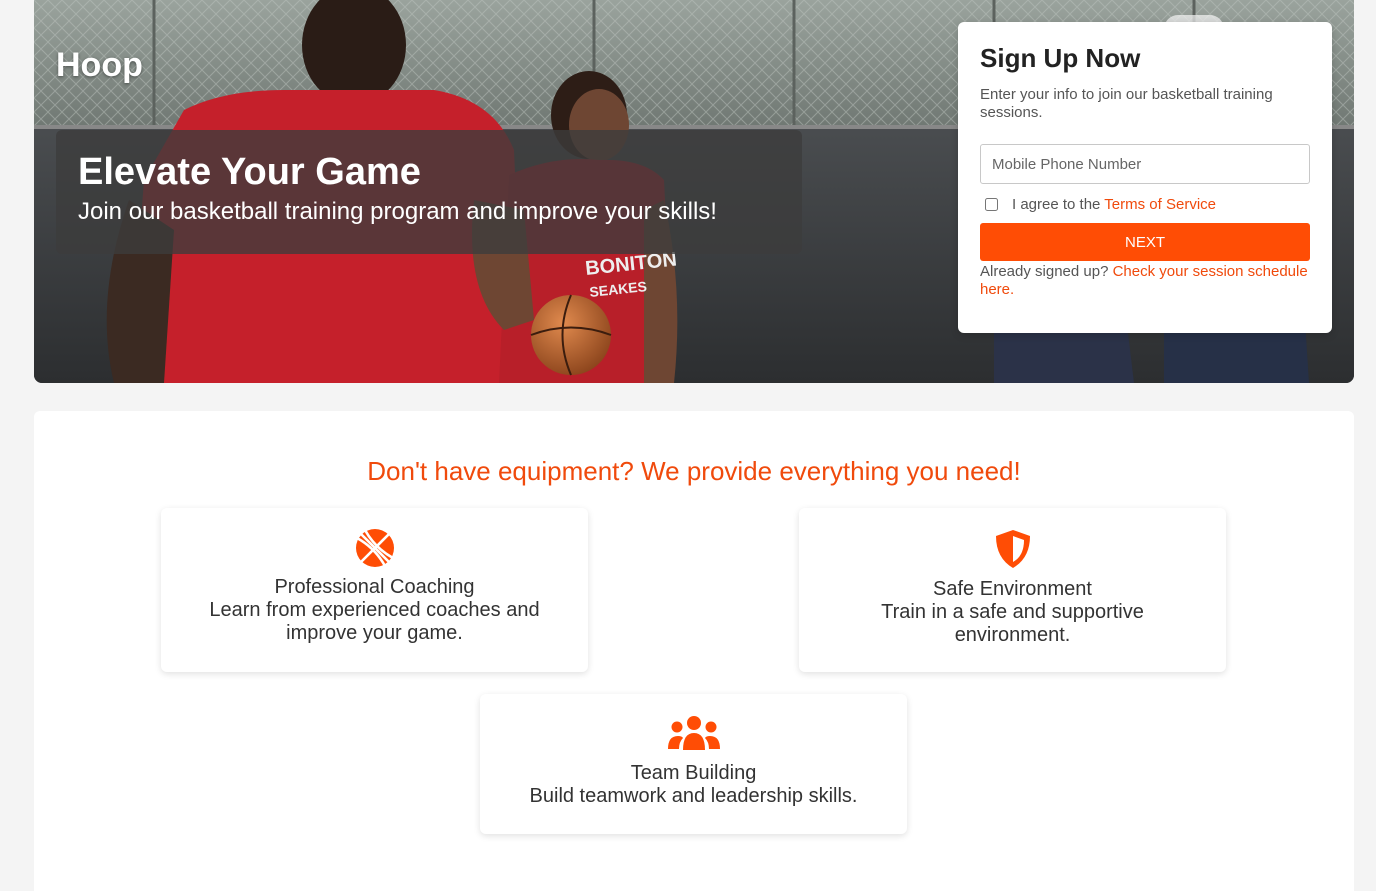 Image resolution: width=1376 pixels, height=891 pixels. I want to click on signup-title: Sign Up Now, so click(1060, 58).